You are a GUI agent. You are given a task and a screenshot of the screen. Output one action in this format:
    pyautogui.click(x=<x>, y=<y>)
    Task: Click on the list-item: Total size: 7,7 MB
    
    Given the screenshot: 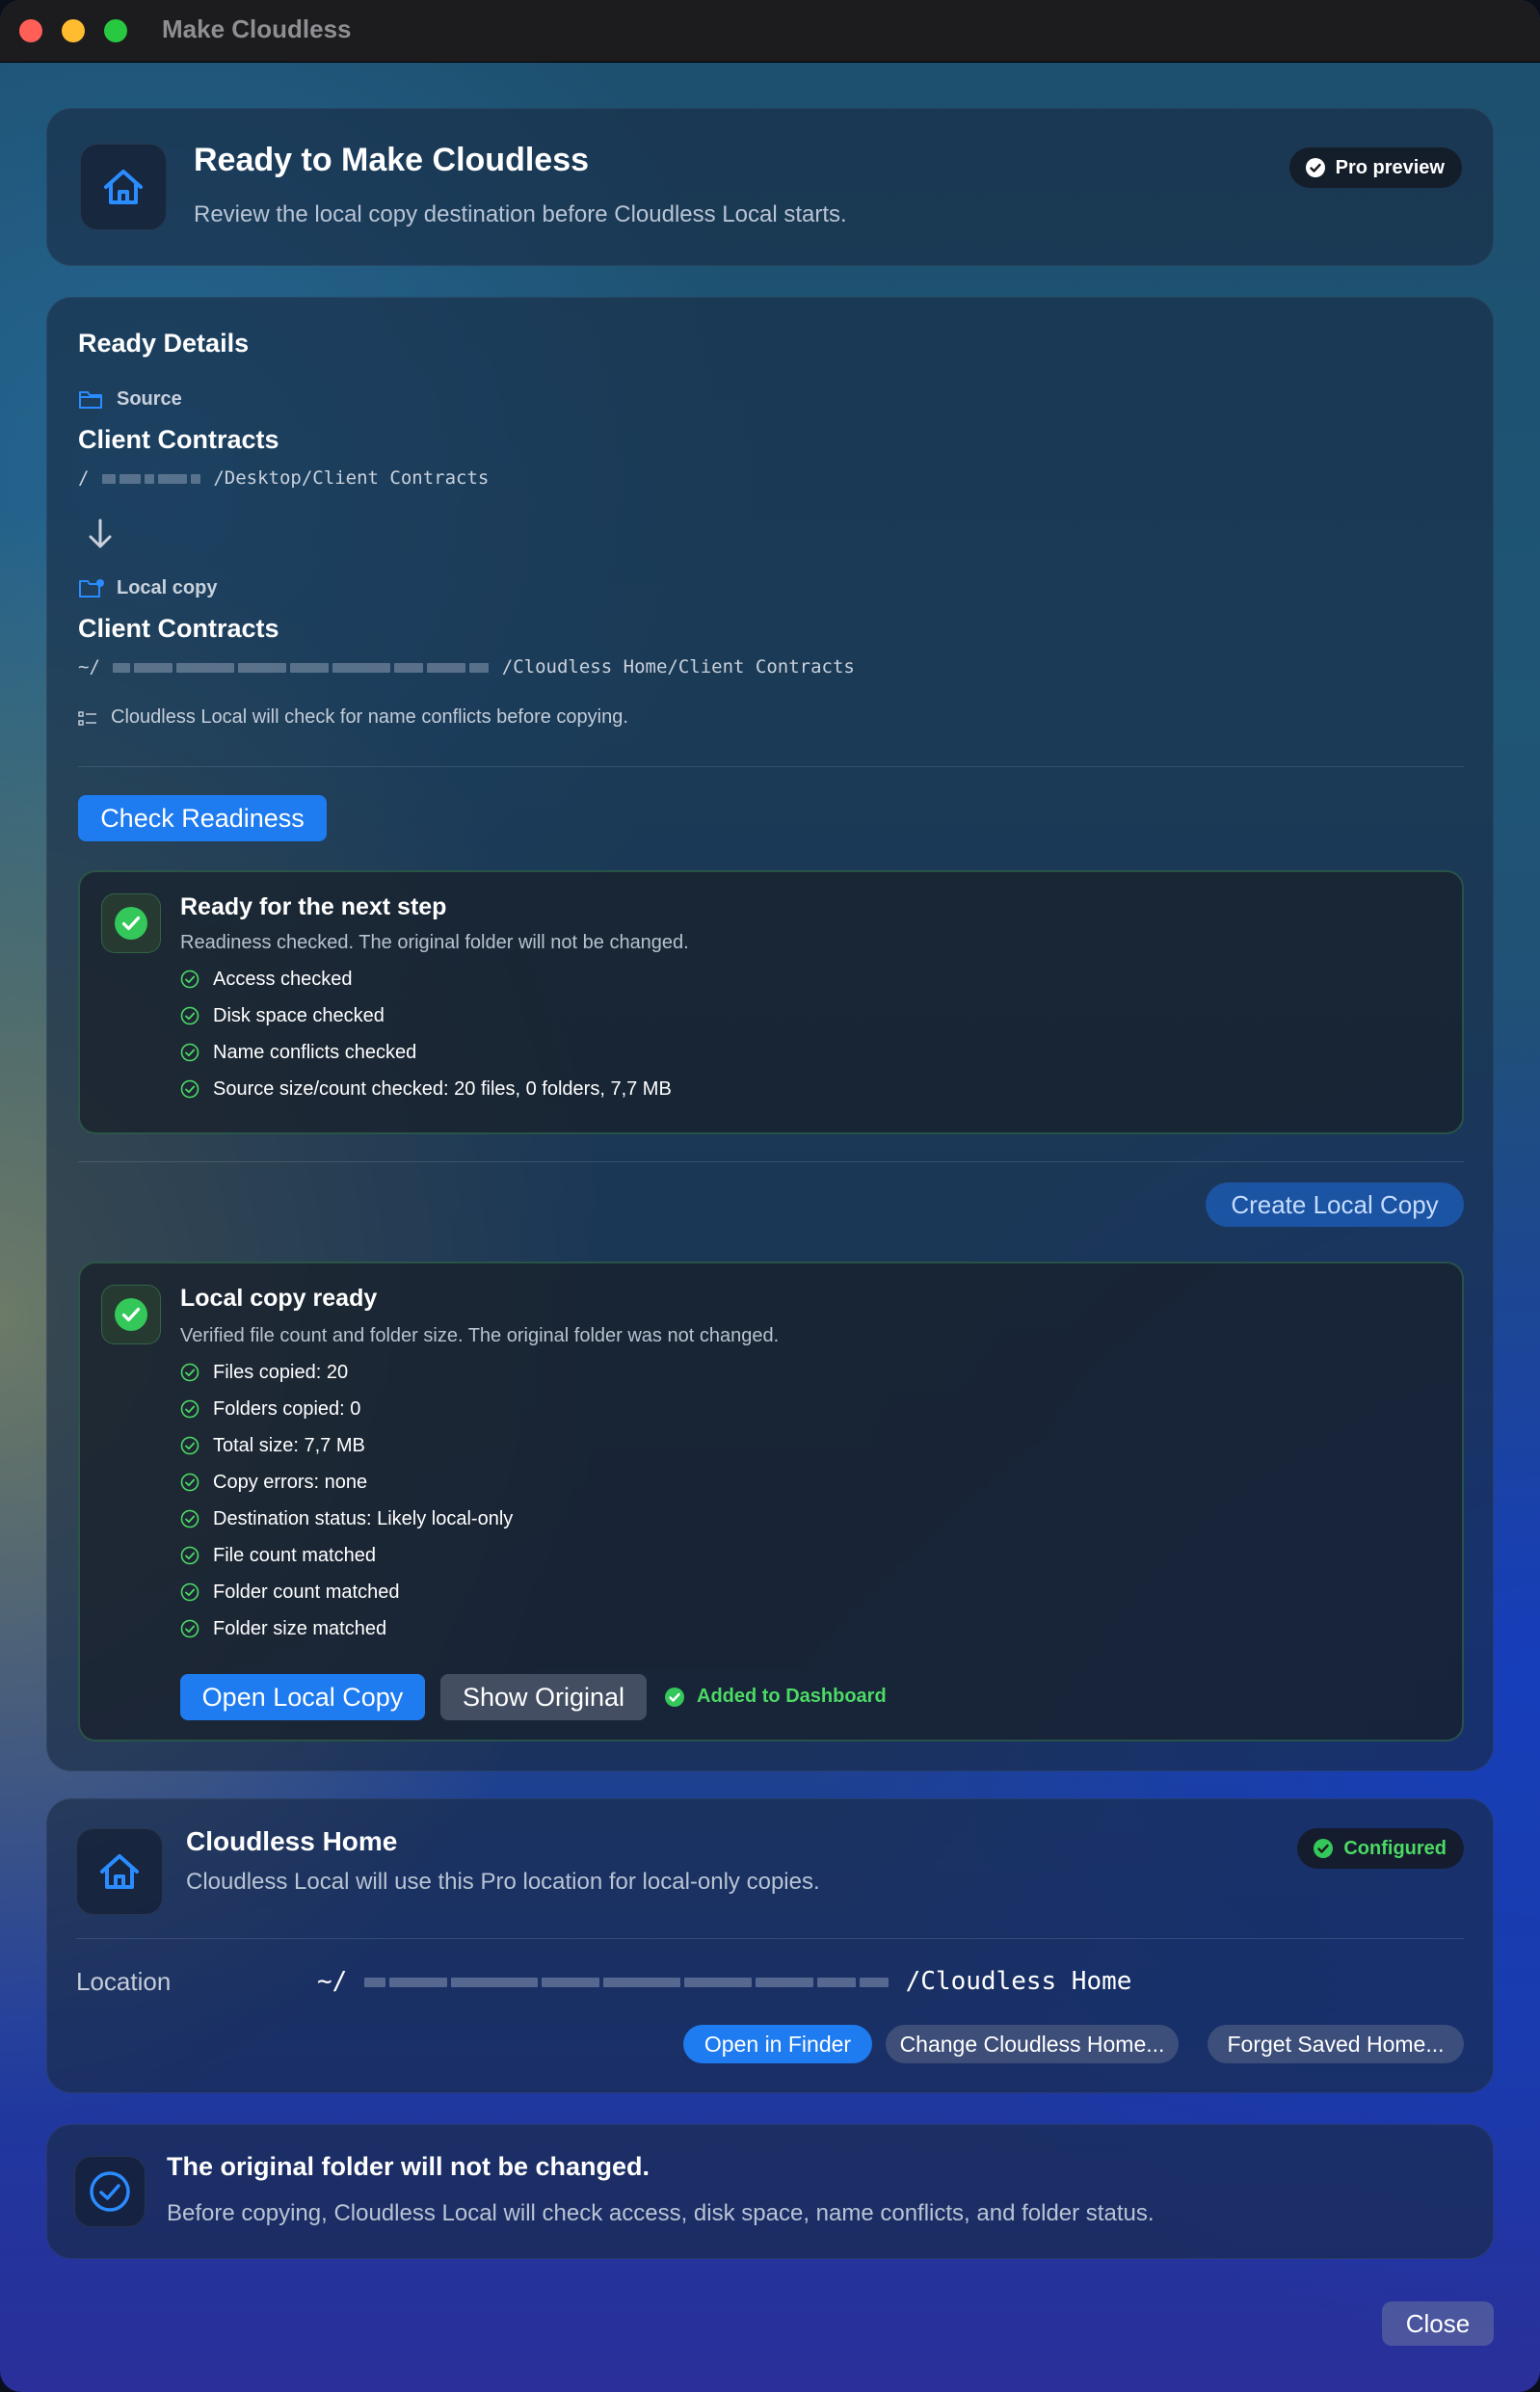 What is the action you would take?
    pyautogui.click(x=346, y=1445)
    